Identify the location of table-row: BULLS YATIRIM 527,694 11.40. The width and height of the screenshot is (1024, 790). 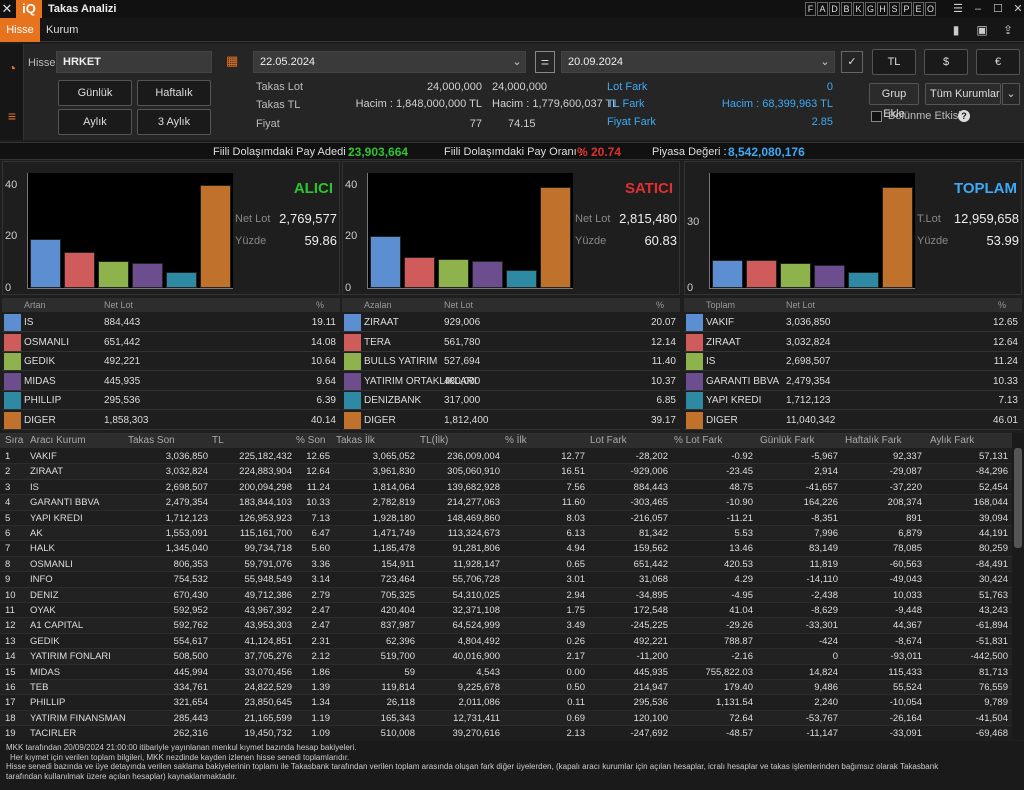
(511, 362).